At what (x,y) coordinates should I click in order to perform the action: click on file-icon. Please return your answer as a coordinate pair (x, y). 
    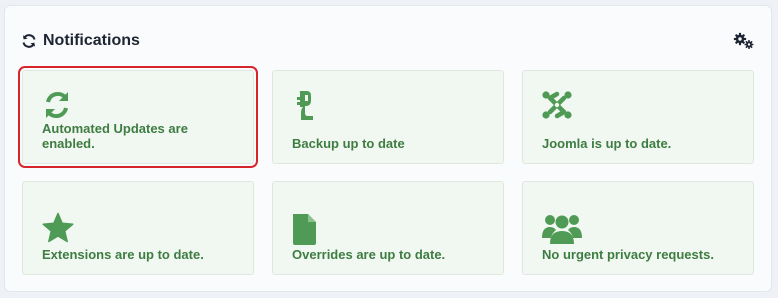
    Looking at the image, I should click on (307, 228).